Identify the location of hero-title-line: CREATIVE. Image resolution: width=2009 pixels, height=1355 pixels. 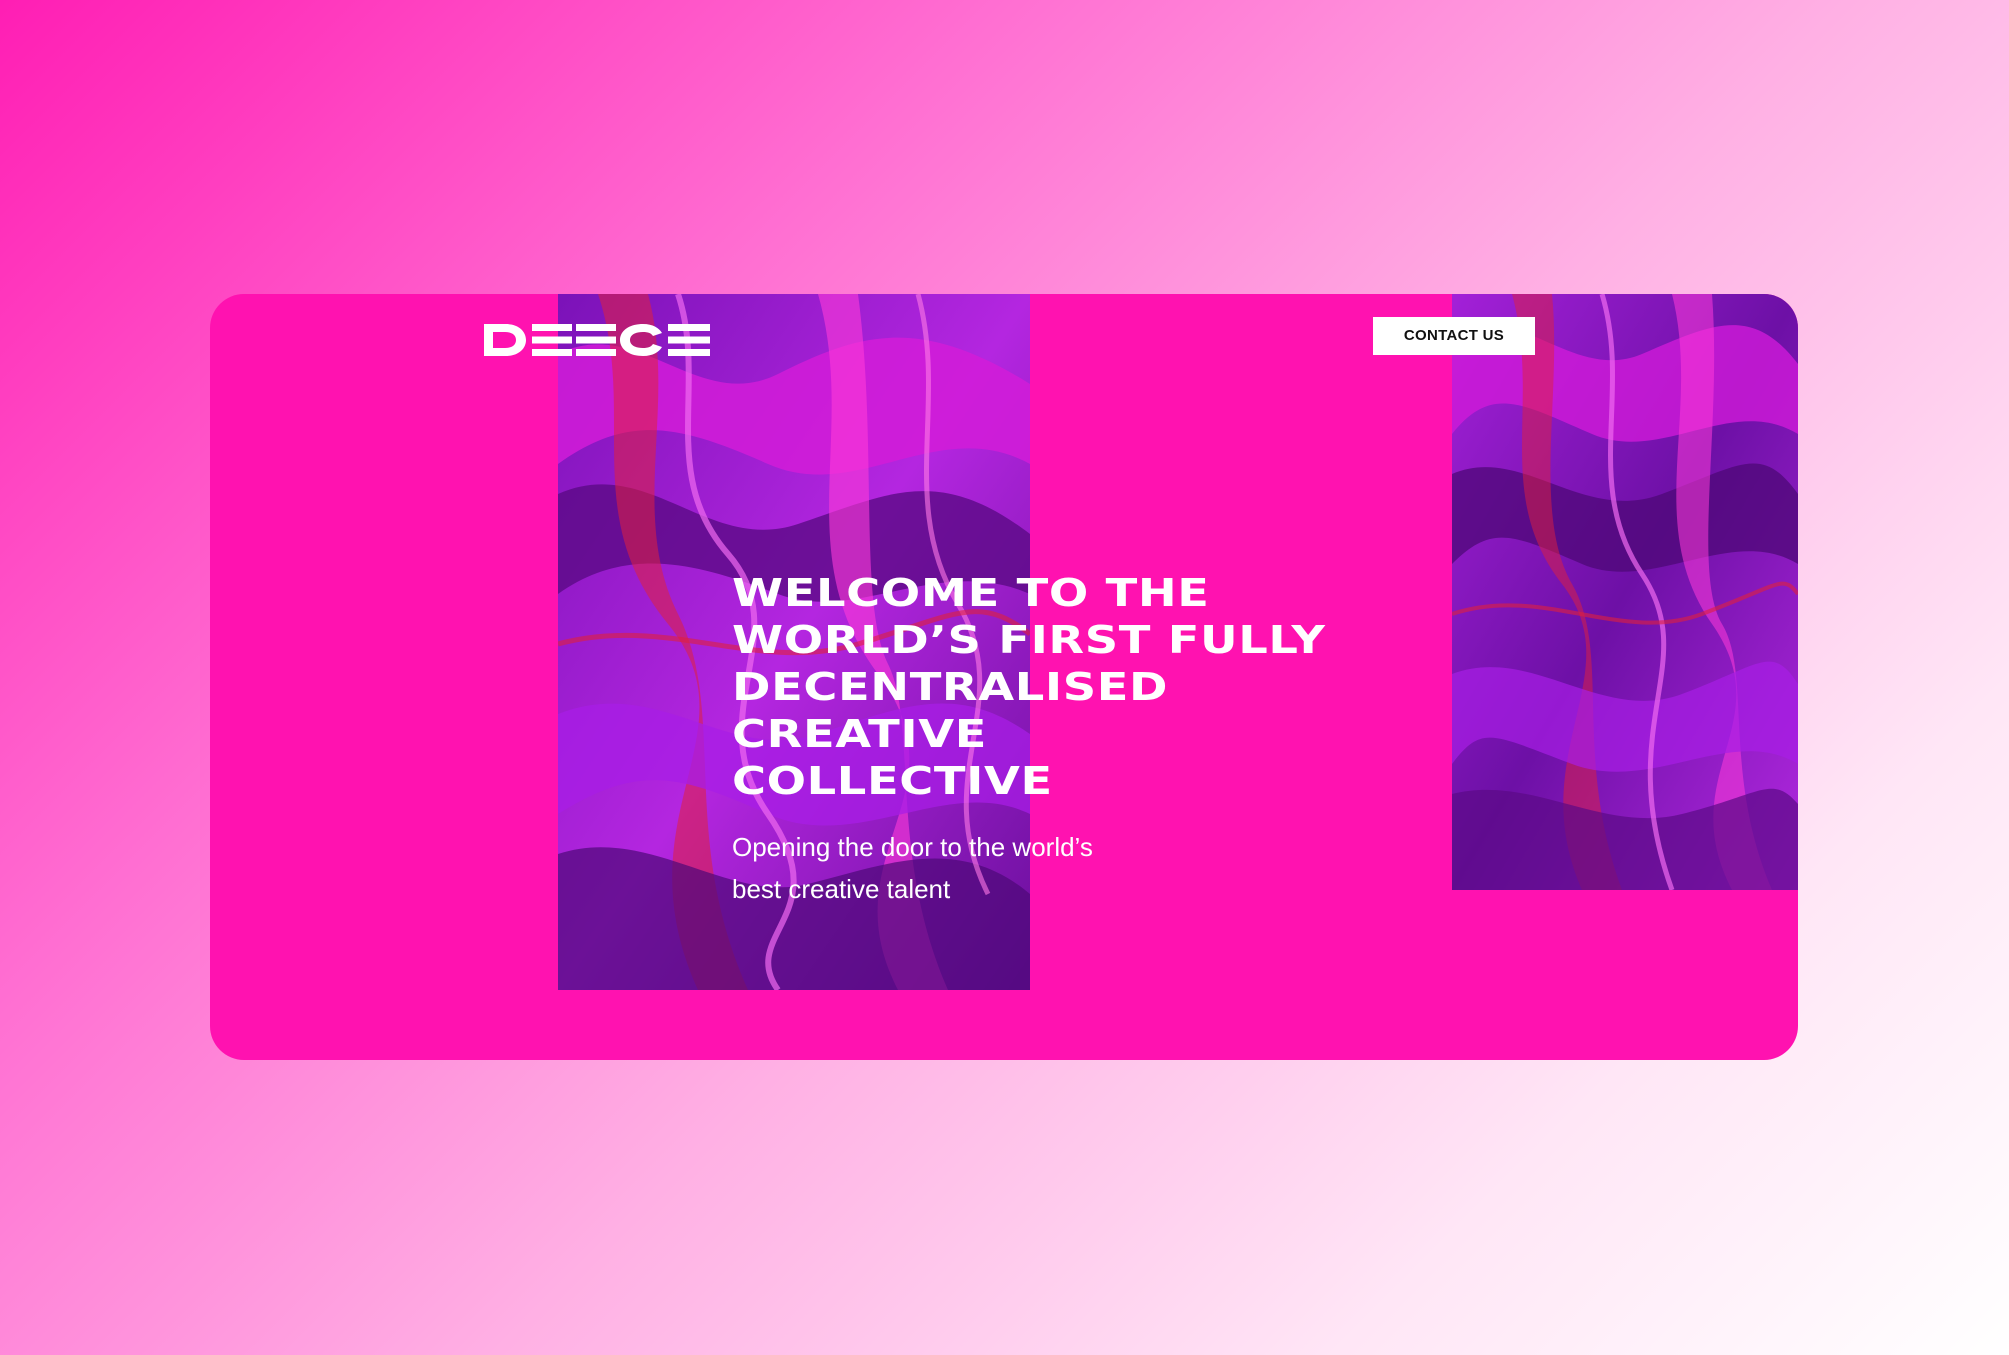
(859, 734).